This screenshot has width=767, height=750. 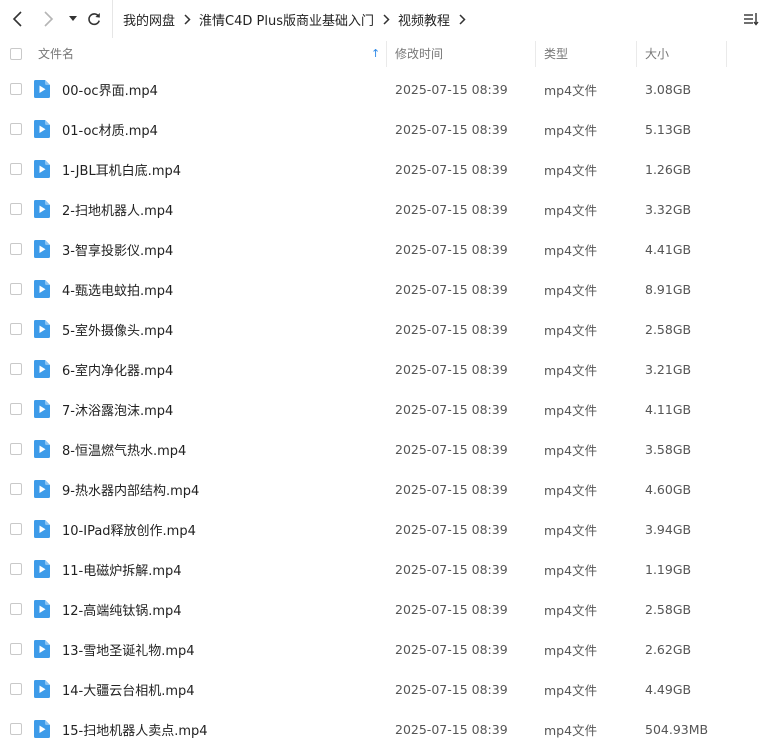 What do you see at coordinates (48, 19) in the screenshot?
I see `forward-button` at bounding box center [48, 19].